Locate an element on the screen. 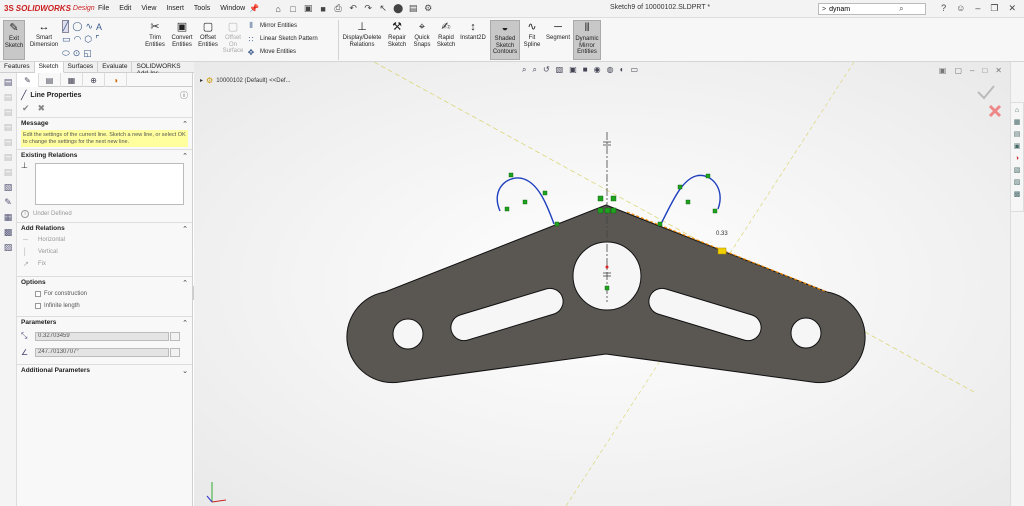 The height and width of the screenshot is (506, 1024). configuration-tab-icon: ▦ is located at coordinates (72, 80).